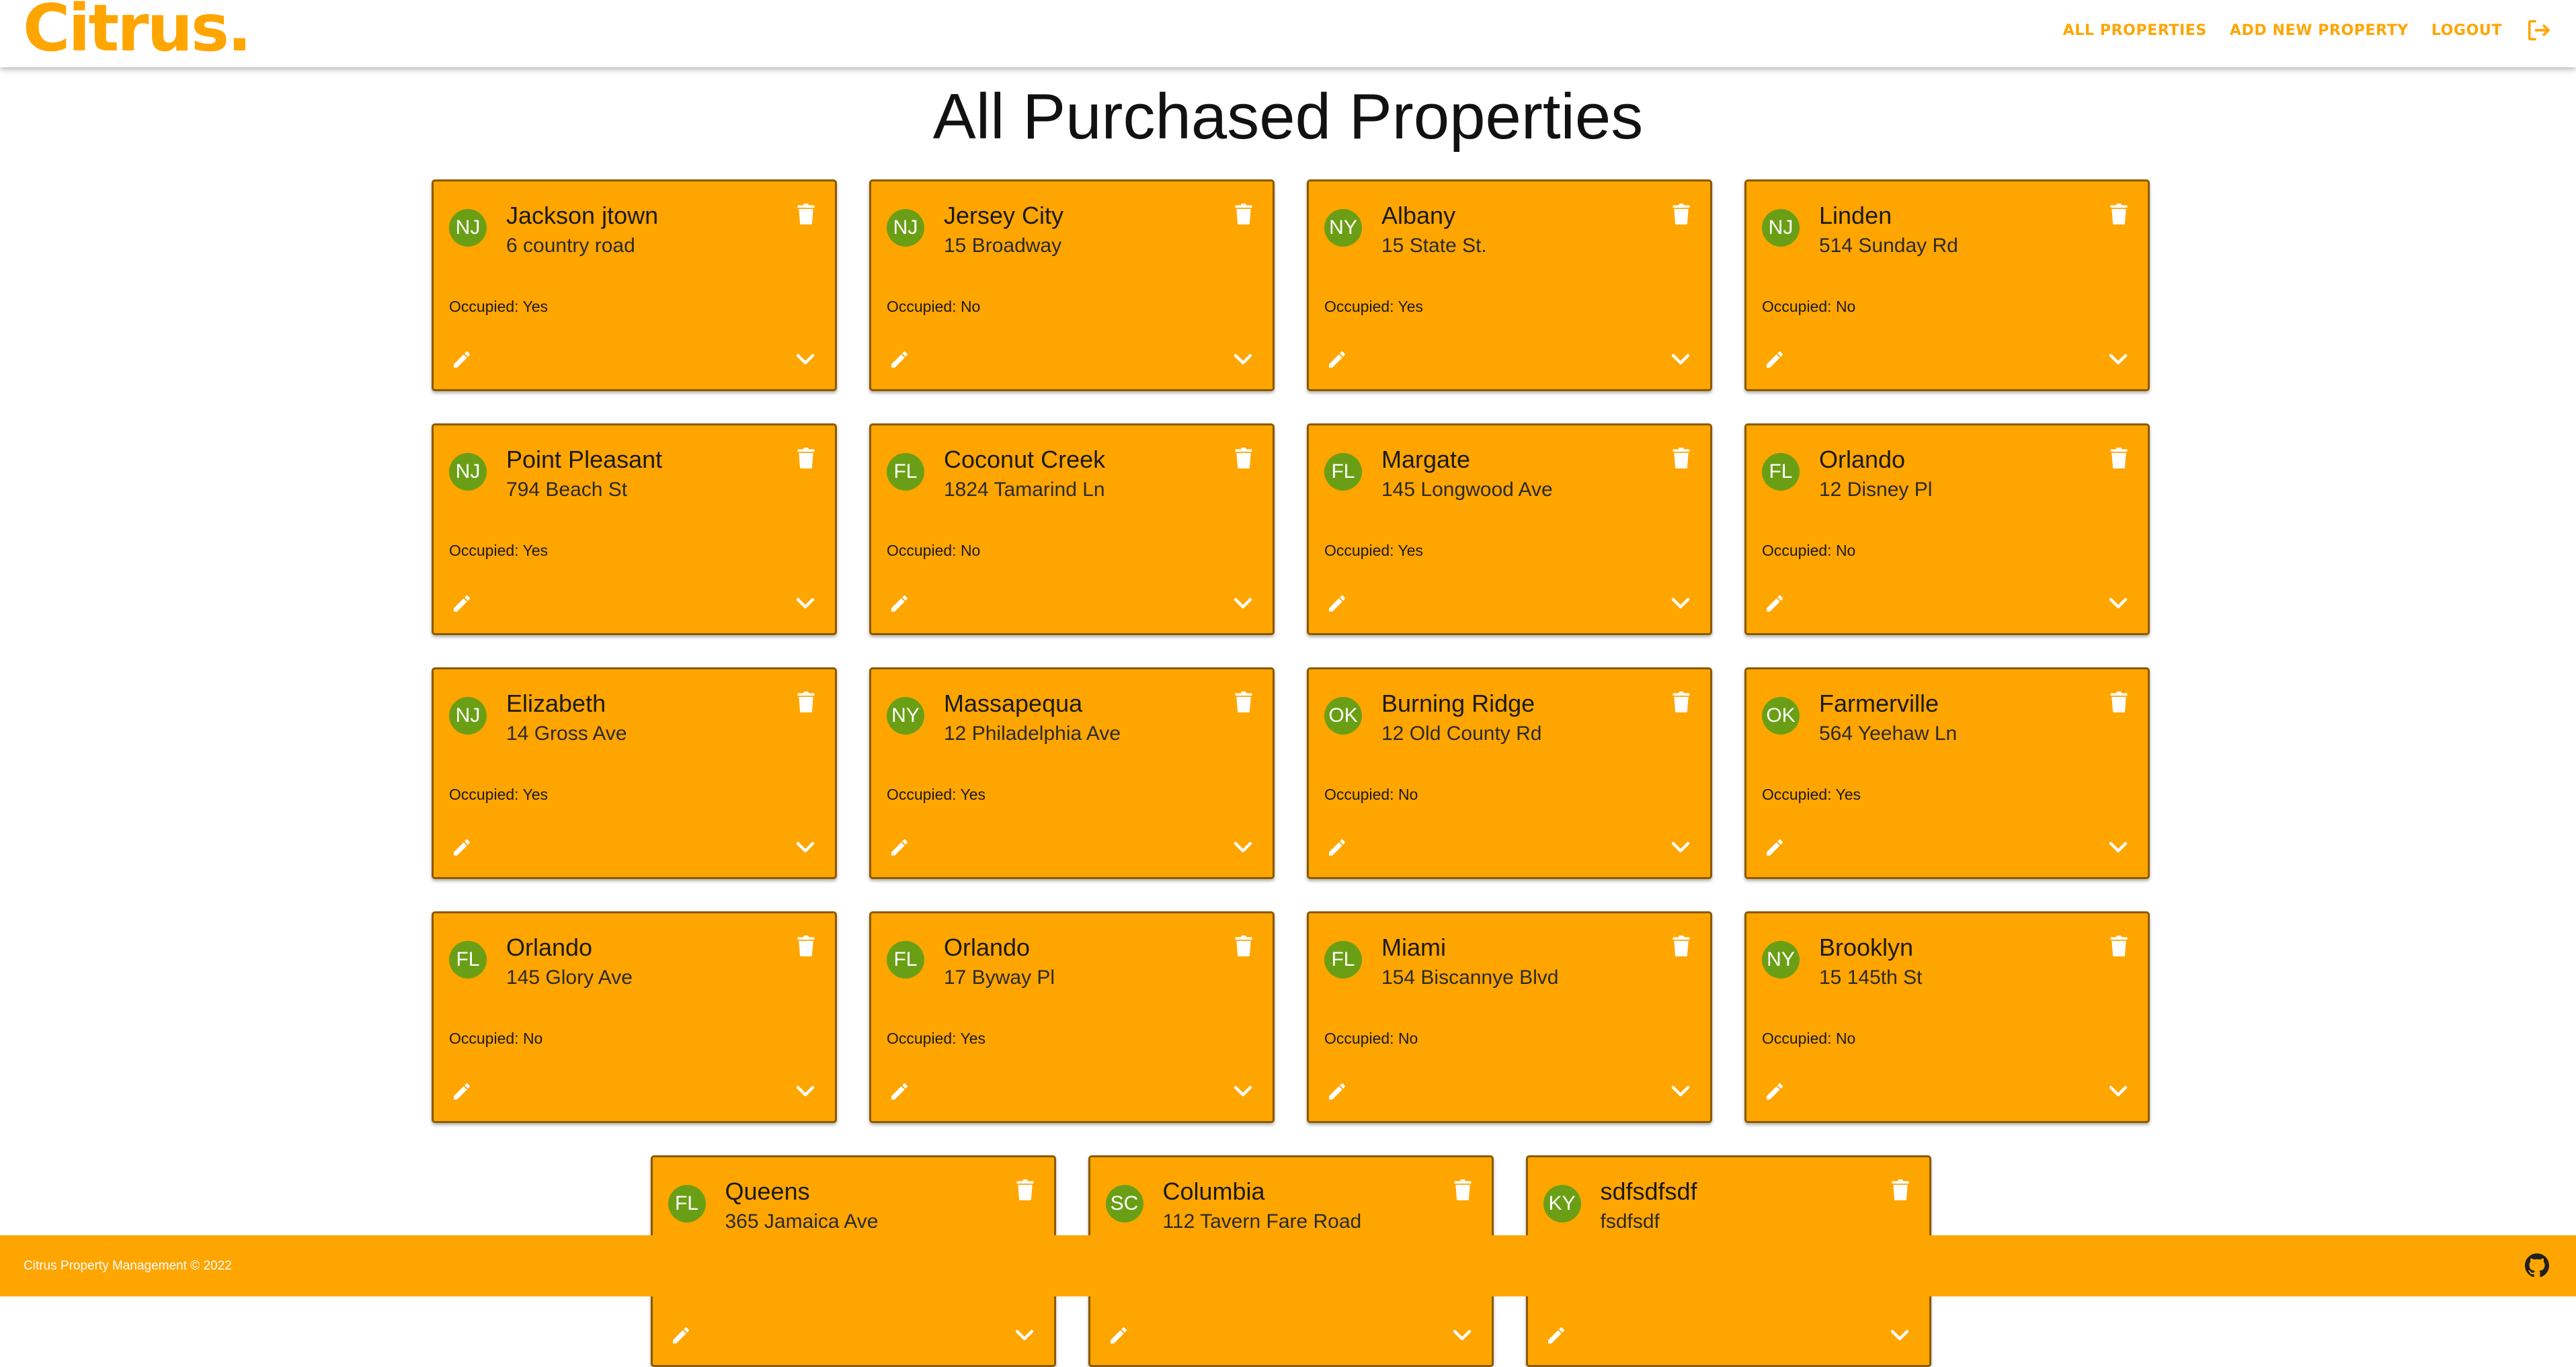  I want to click on nav-add-new-property: ADD NEW PROPERTY, so click(2319, 30).